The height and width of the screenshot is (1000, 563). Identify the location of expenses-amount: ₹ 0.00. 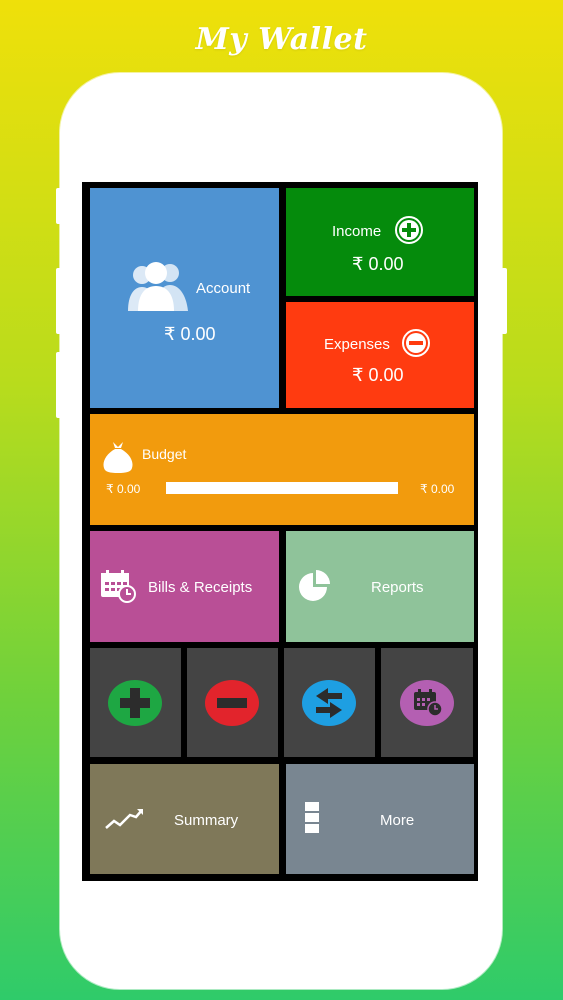
(378, 375).